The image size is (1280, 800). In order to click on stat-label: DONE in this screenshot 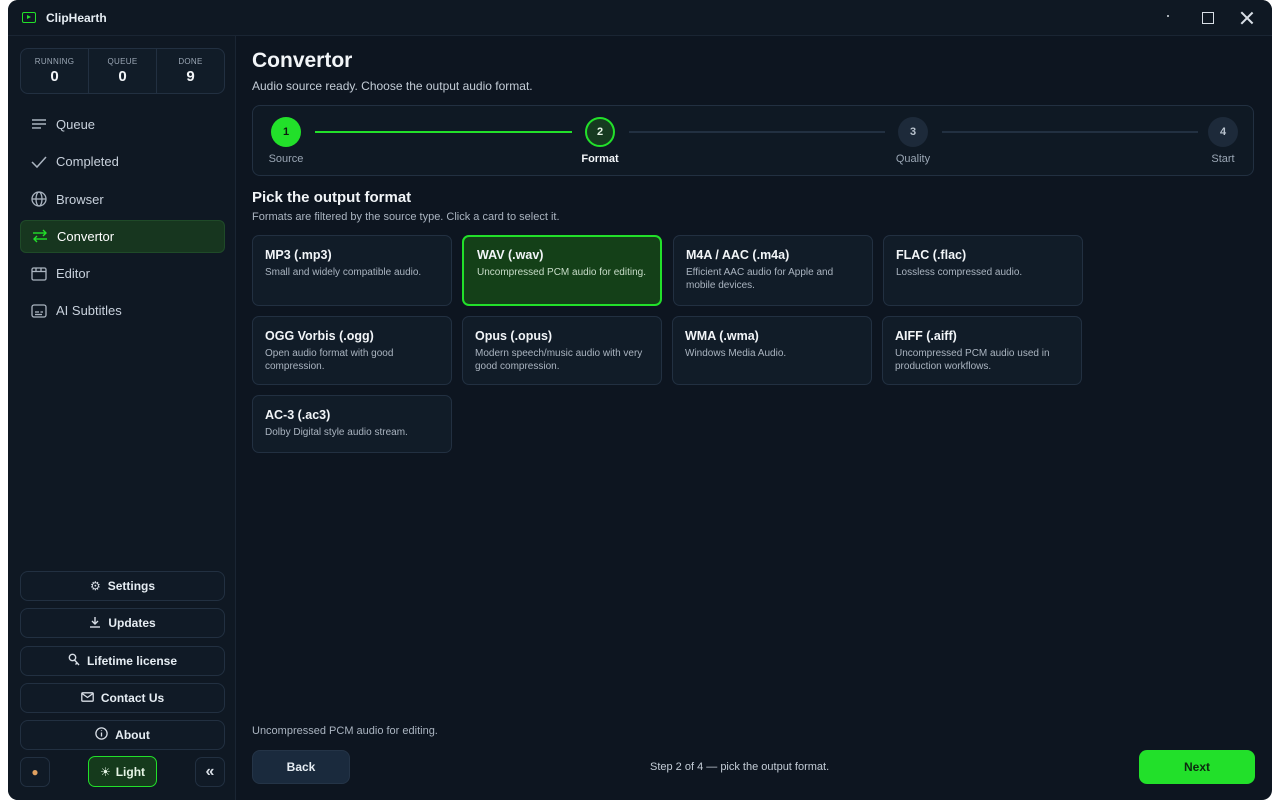, I will do `click(190, 61)`.